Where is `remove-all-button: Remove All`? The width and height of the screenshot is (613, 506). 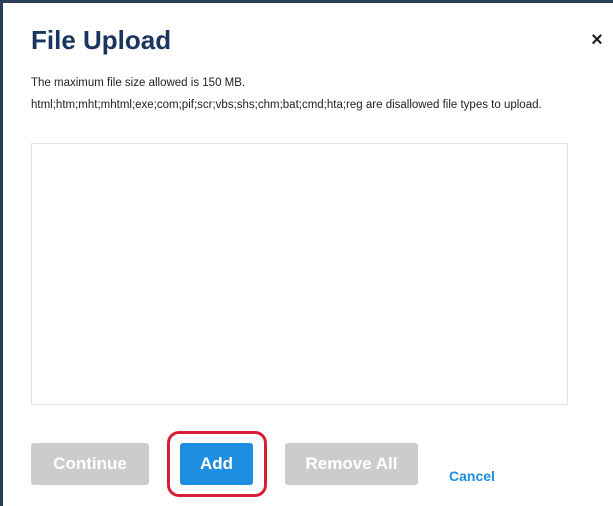
remove-all-button: Remove All is located at coordinates (351, 464).